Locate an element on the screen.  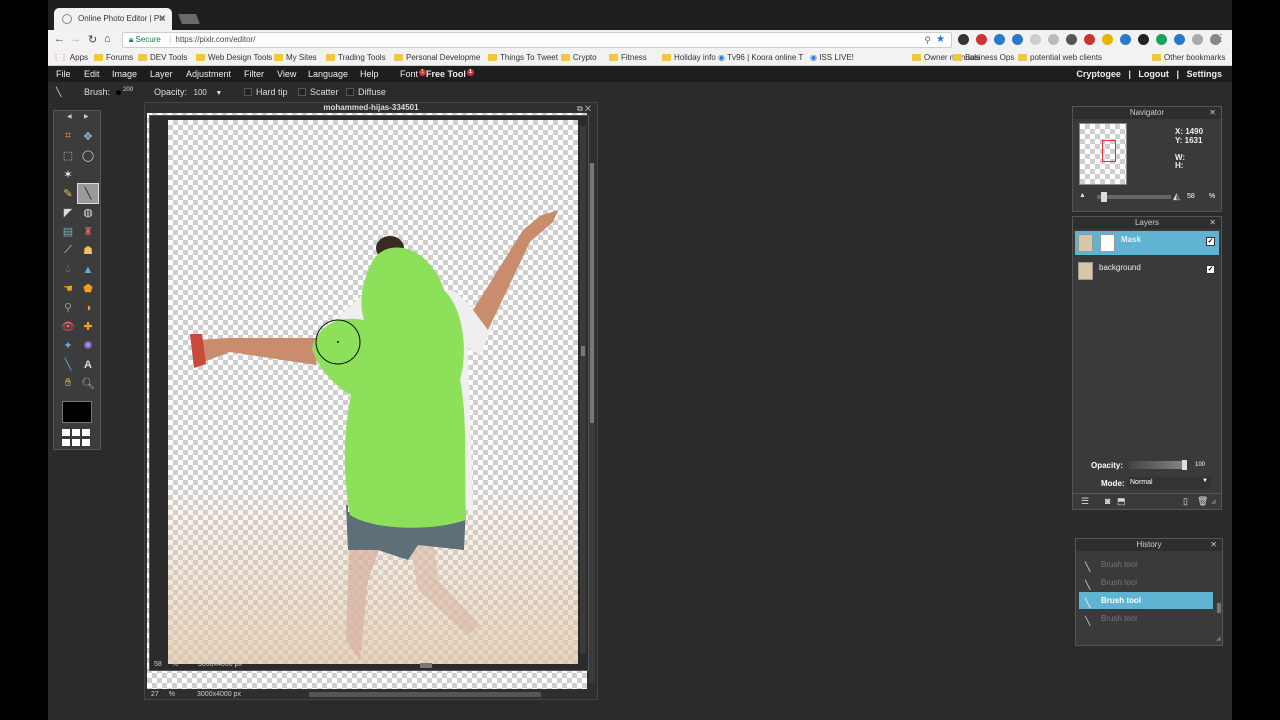
bookmark-star-icon: ★ is located at coordinates (940, 40).